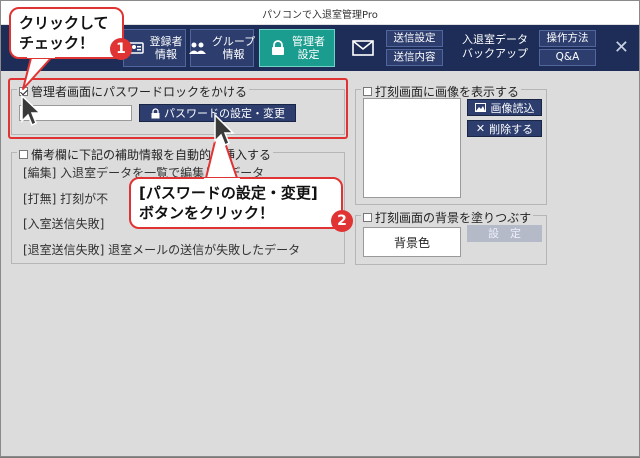 This screenshot has width=640, height=458. Describe the element at coordinates (363, 48) in the screenshot. I see `mail-icon` at that location.